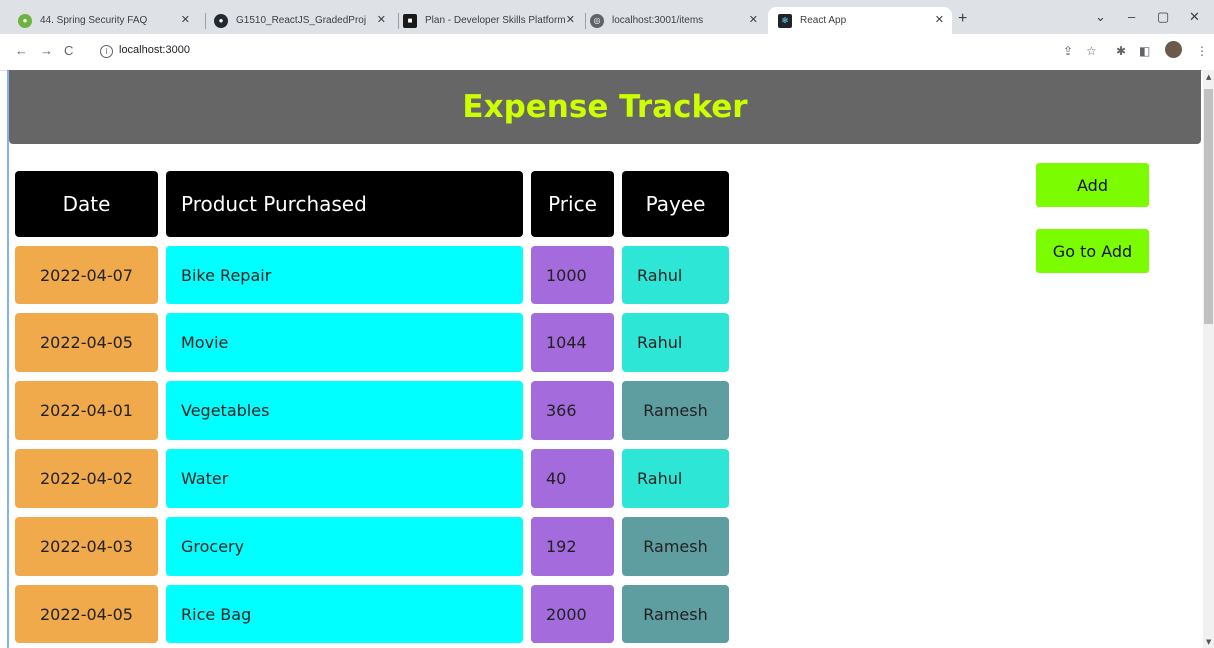  I want to click on tab-label: Plan - Developer Skills Platform -, so click(495, 20).